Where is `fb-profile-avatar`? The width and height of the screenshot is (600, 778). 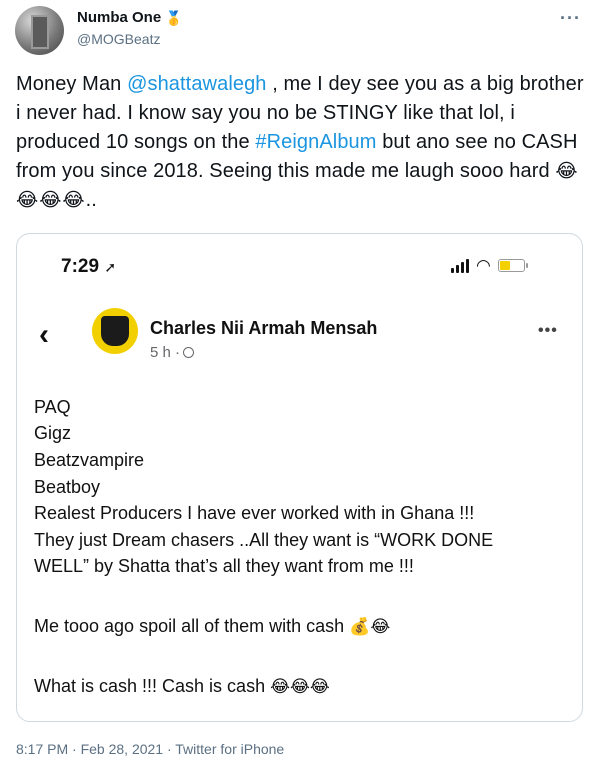
fb-profile-avatar is located at coordinates (115, 331).